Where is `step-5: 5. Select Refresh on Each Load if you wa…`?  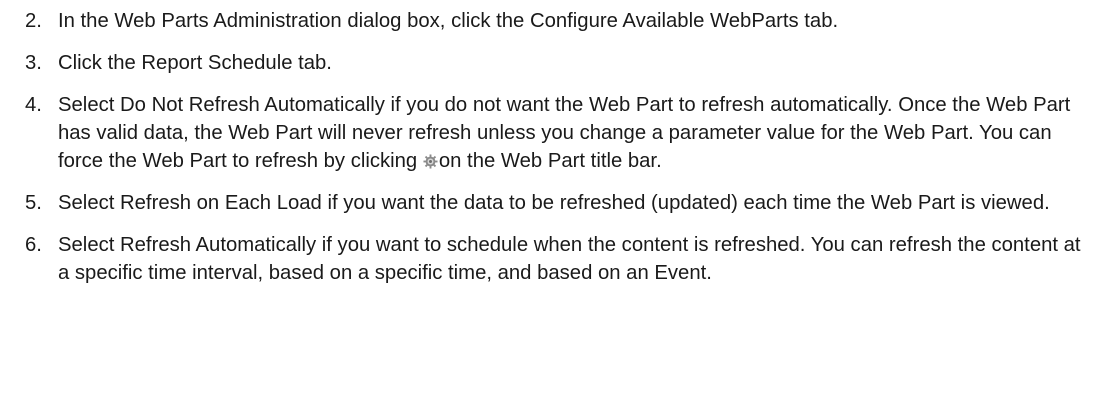 step-5: 5. Select Refresh on Each Load if you wa… is located at coordinates (557, 203).